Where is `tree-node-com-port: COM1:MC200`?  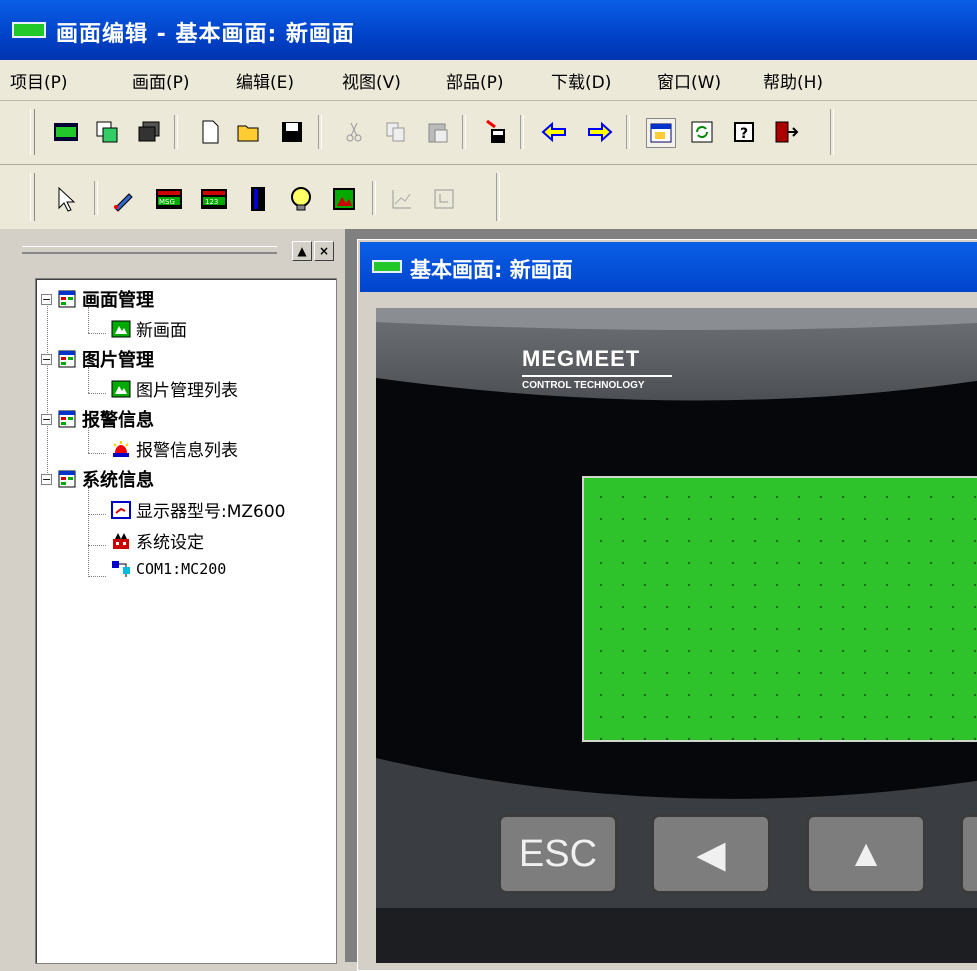 tree-node-com-port: COM1:MC200 is located at coordinates (168, 569).